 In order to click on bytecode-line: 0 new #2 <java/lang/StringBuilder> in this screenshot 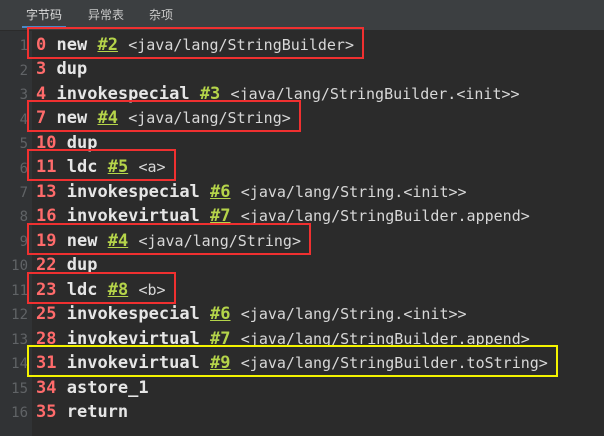, I will do `click(195, 45)`.